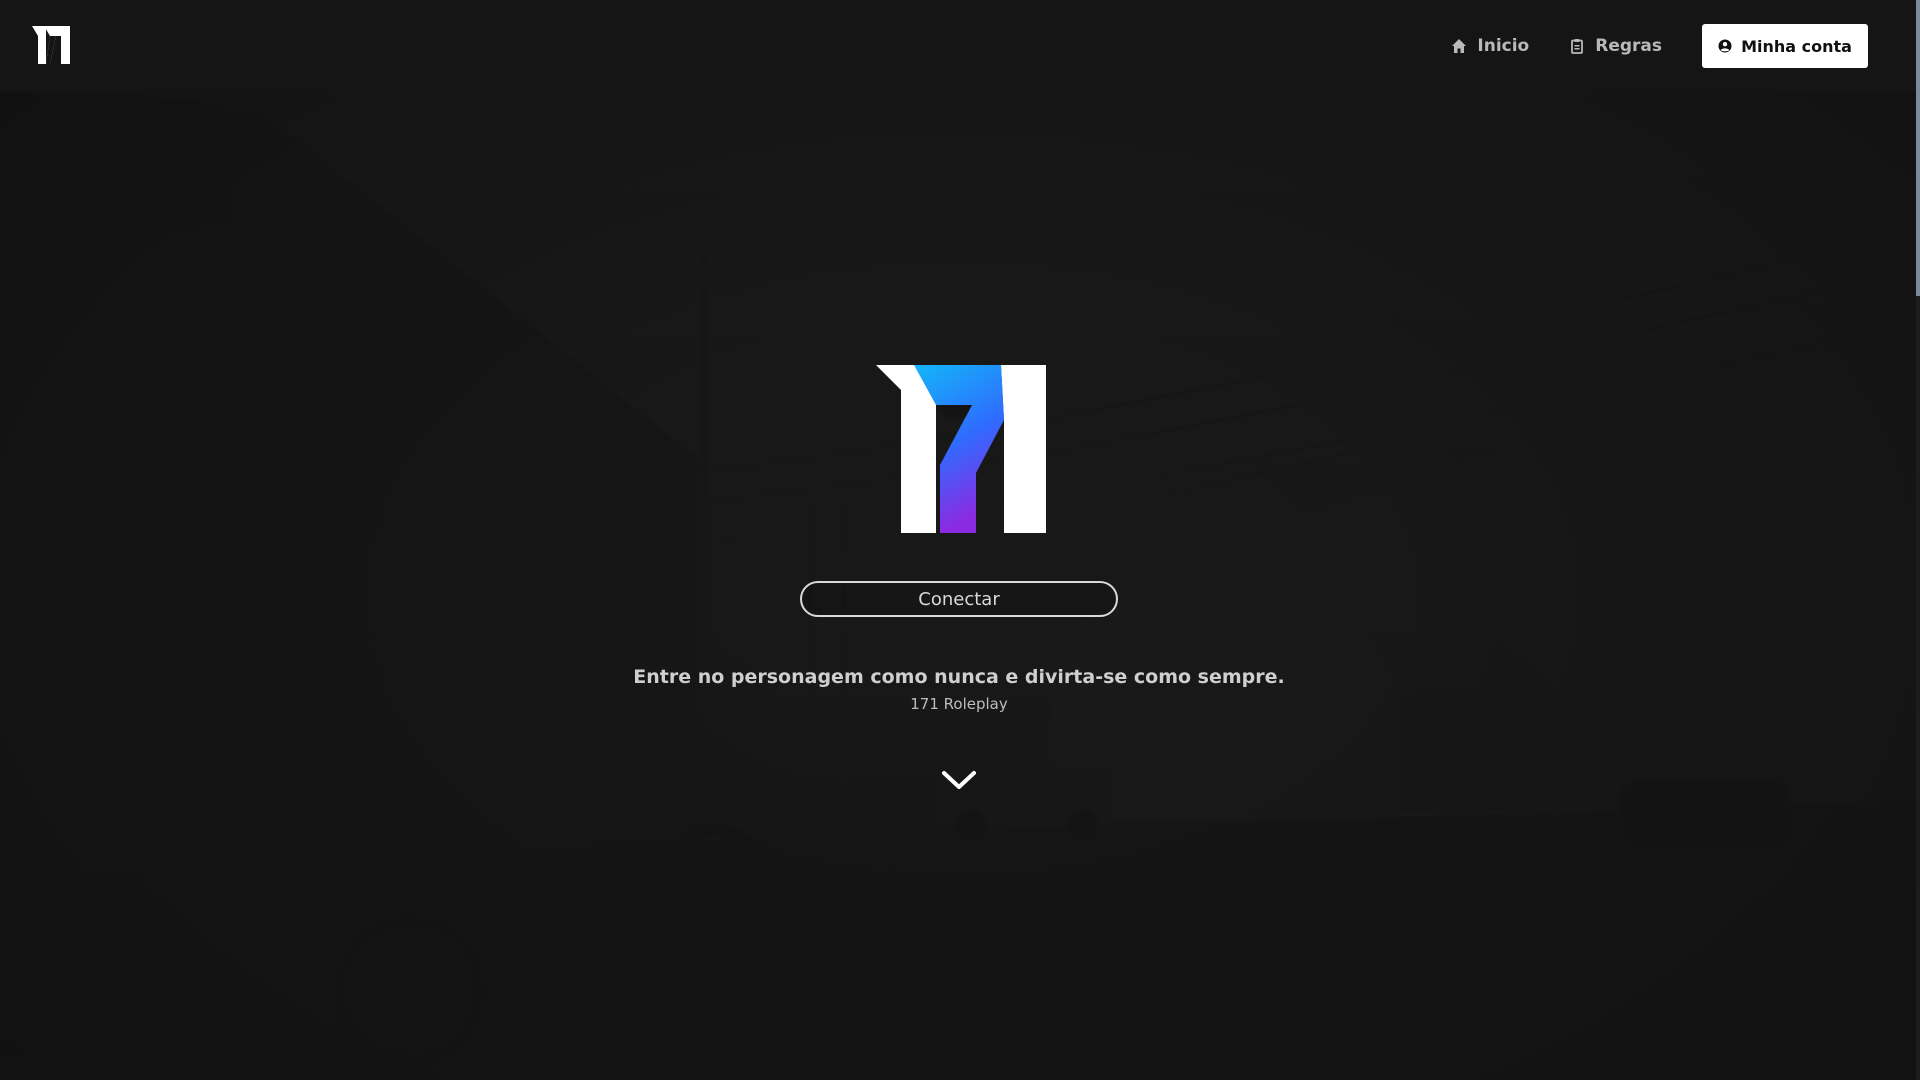 The width and height of the screenshot is (1920, 1080). I want to click on navbar: Inicio Regras Minha conta, so click(958, 46).